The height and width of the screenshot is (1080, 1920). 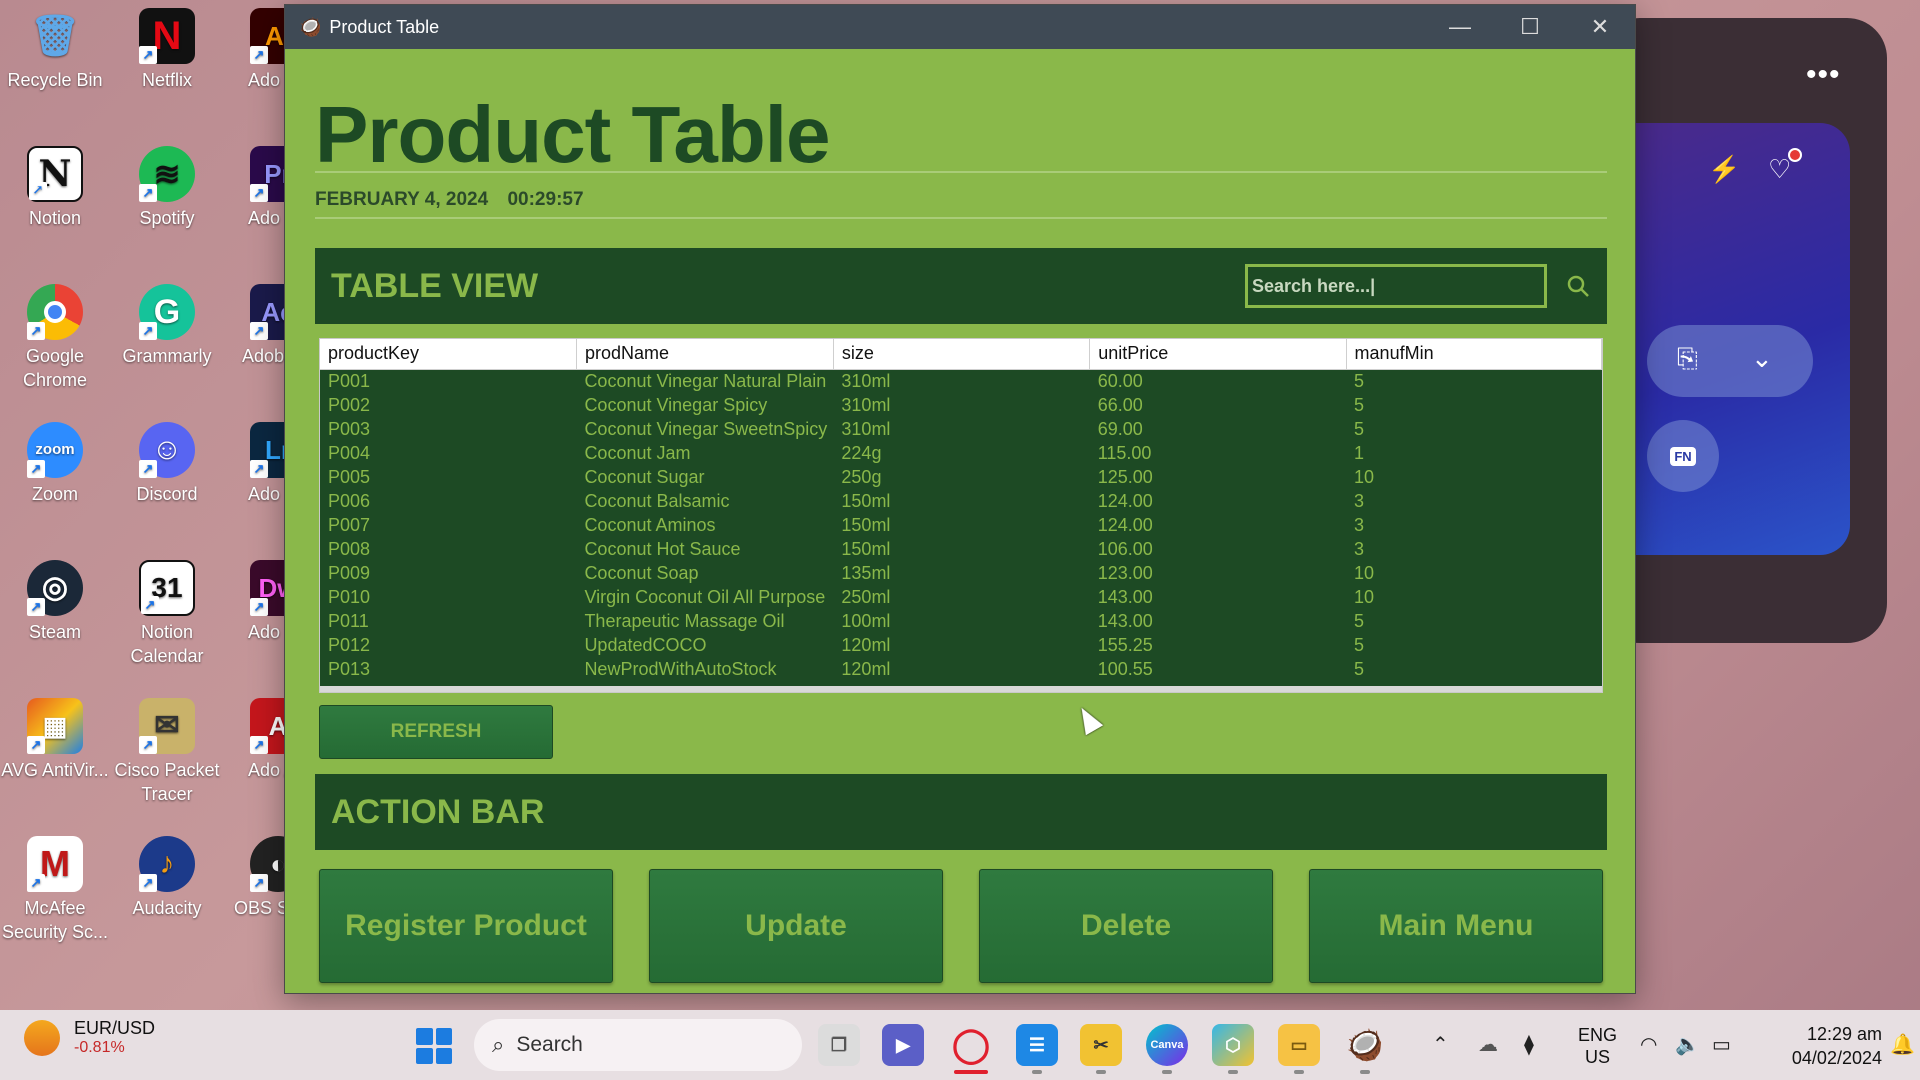 What do you see at coordinates (866, 596) in the screenshot?
I see `cell-size: 250ml` at bounding box center [866, 596].